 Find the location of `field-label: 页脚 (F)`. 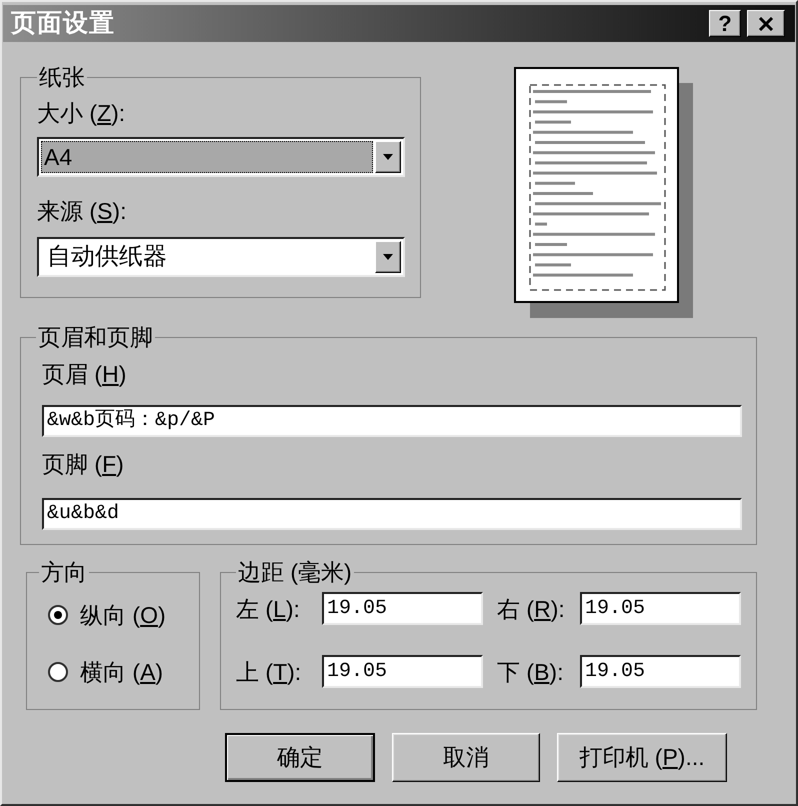

field-label: 页脚 (F) is located at coordinates (83, 464).